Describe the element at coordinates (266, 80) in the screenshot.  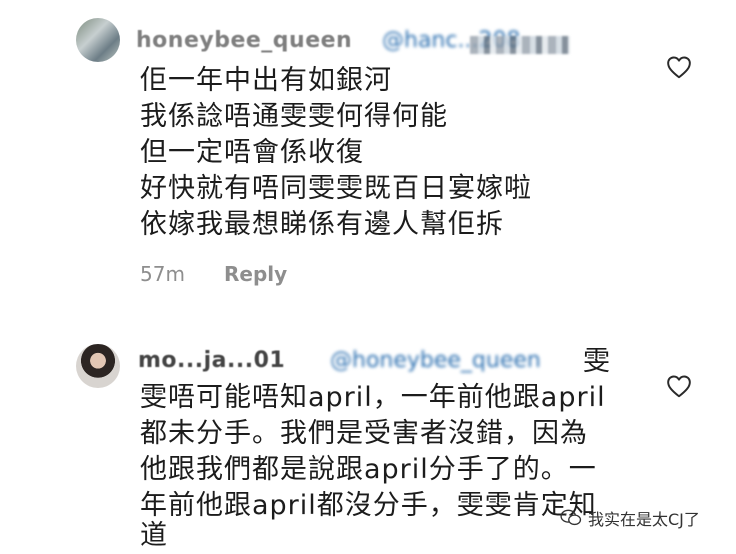
I see `comment-text-line: 佢一年中出有如銀河` at that location.